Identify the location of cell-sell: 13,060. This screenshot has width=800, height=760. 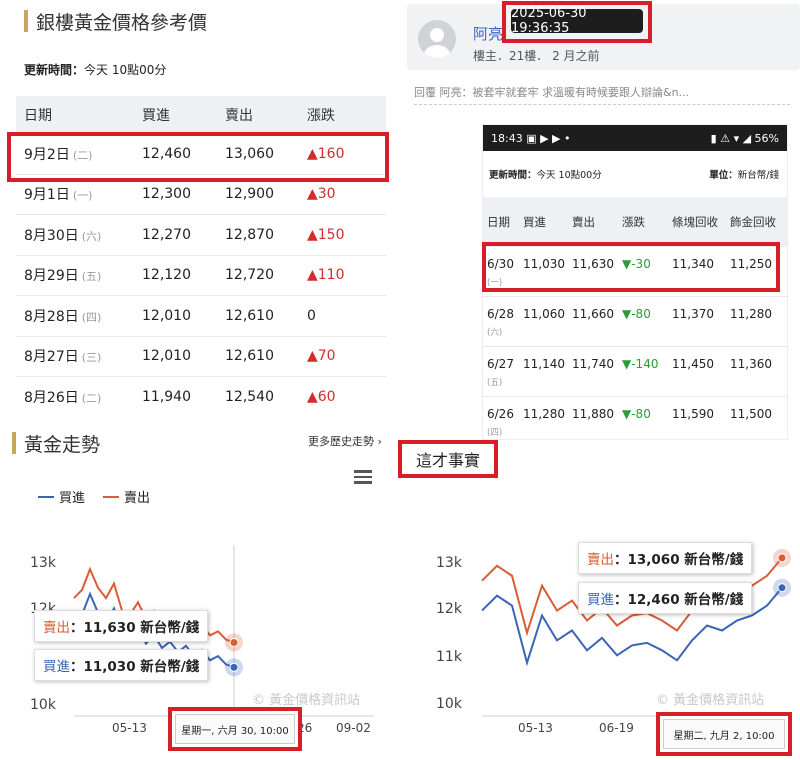
(249, 153).